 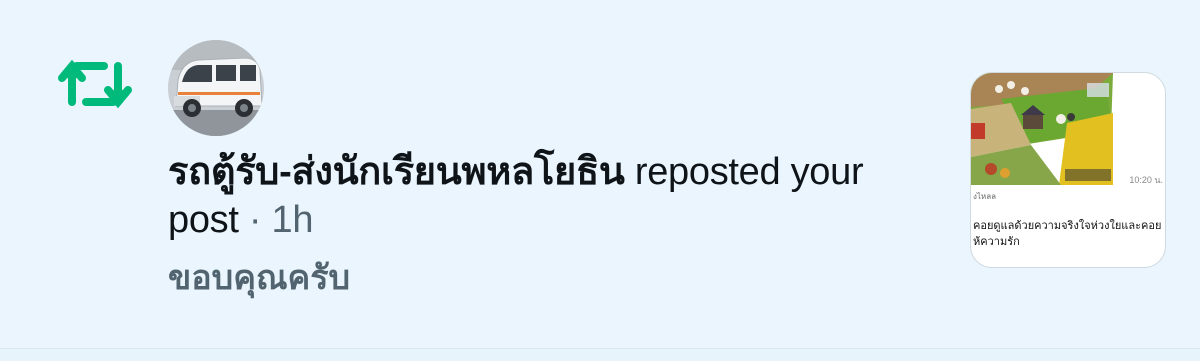 What do you see at coordinates (744, 172) in the screenshot?
I see `action-text: reposted your` at bounding box center [744, 172].